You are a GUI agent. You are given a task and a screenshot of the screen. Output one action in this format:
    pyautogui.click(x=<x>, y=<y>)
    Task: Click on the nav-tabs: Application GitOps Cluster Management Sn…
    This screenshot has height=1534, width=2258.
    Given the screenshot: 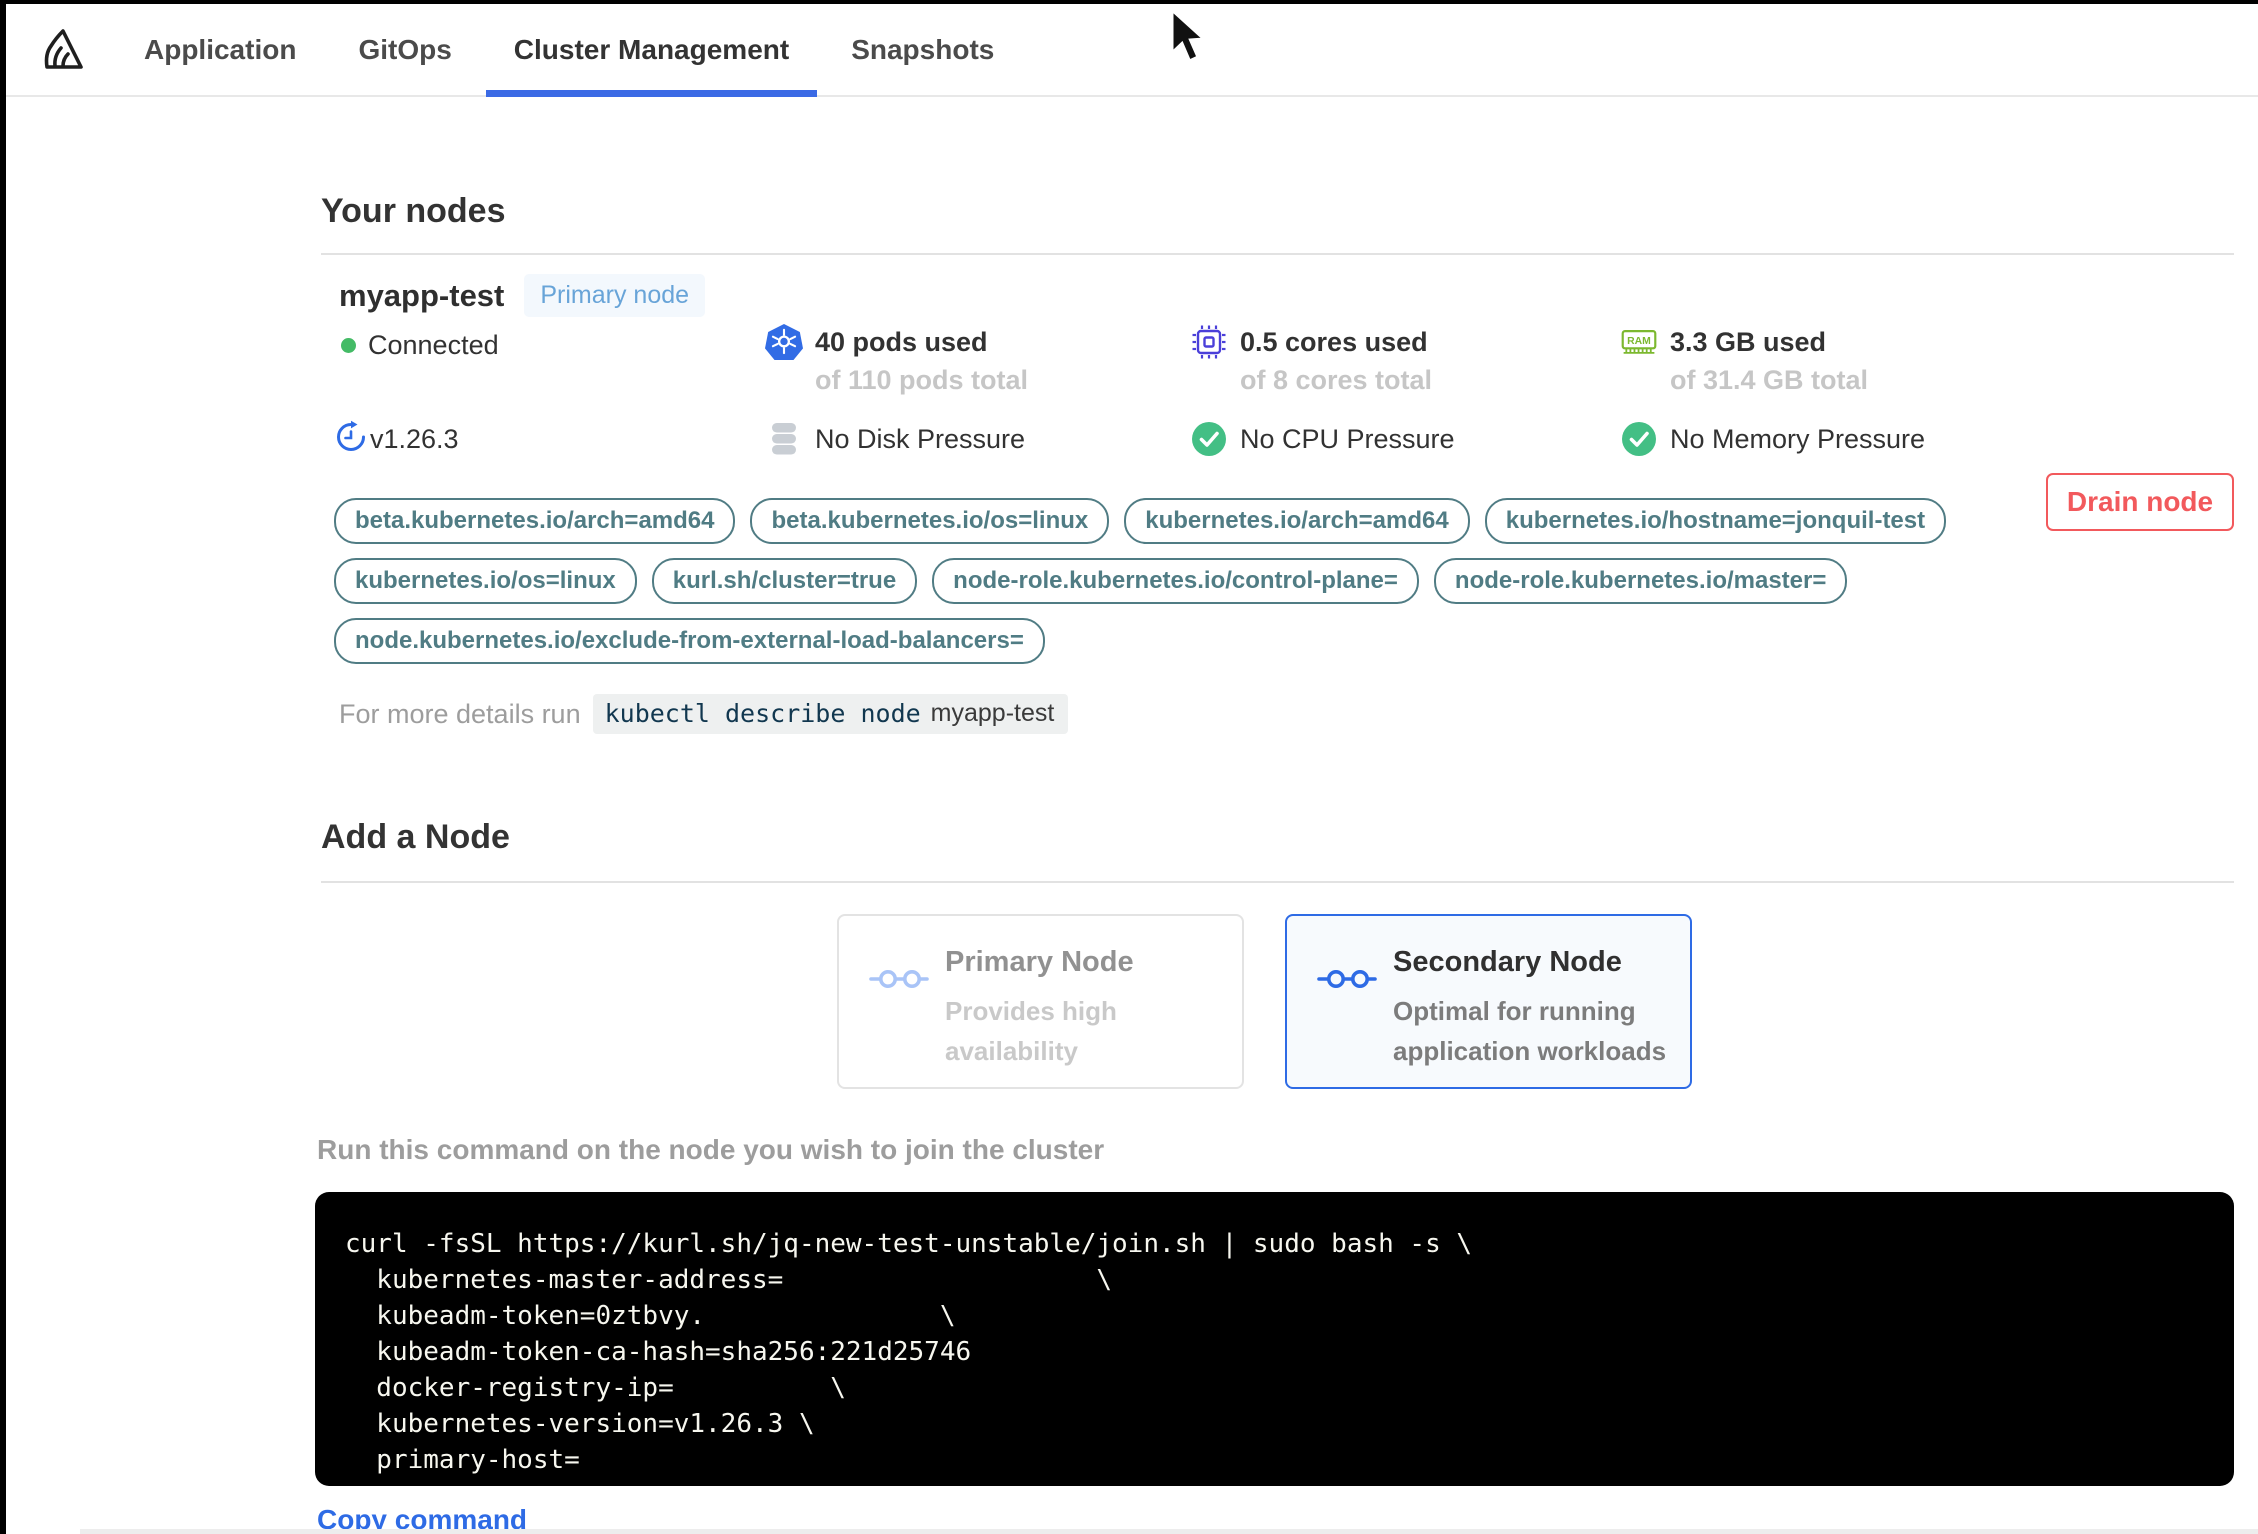 What is the action you would take?
    pyautogui.click(x=569, y=50)
    